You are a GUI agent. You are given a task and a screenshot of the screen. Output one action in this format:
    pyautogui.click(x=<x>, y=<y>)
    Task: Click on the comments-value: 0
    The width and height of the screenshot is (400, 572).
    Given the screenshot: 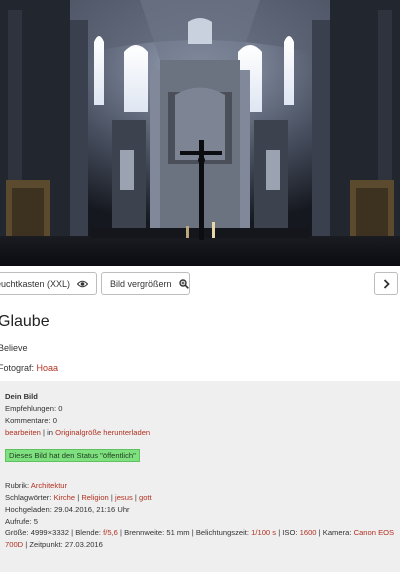 What is the action you would take?
    pyautogui.click(x=54, y=420)
    